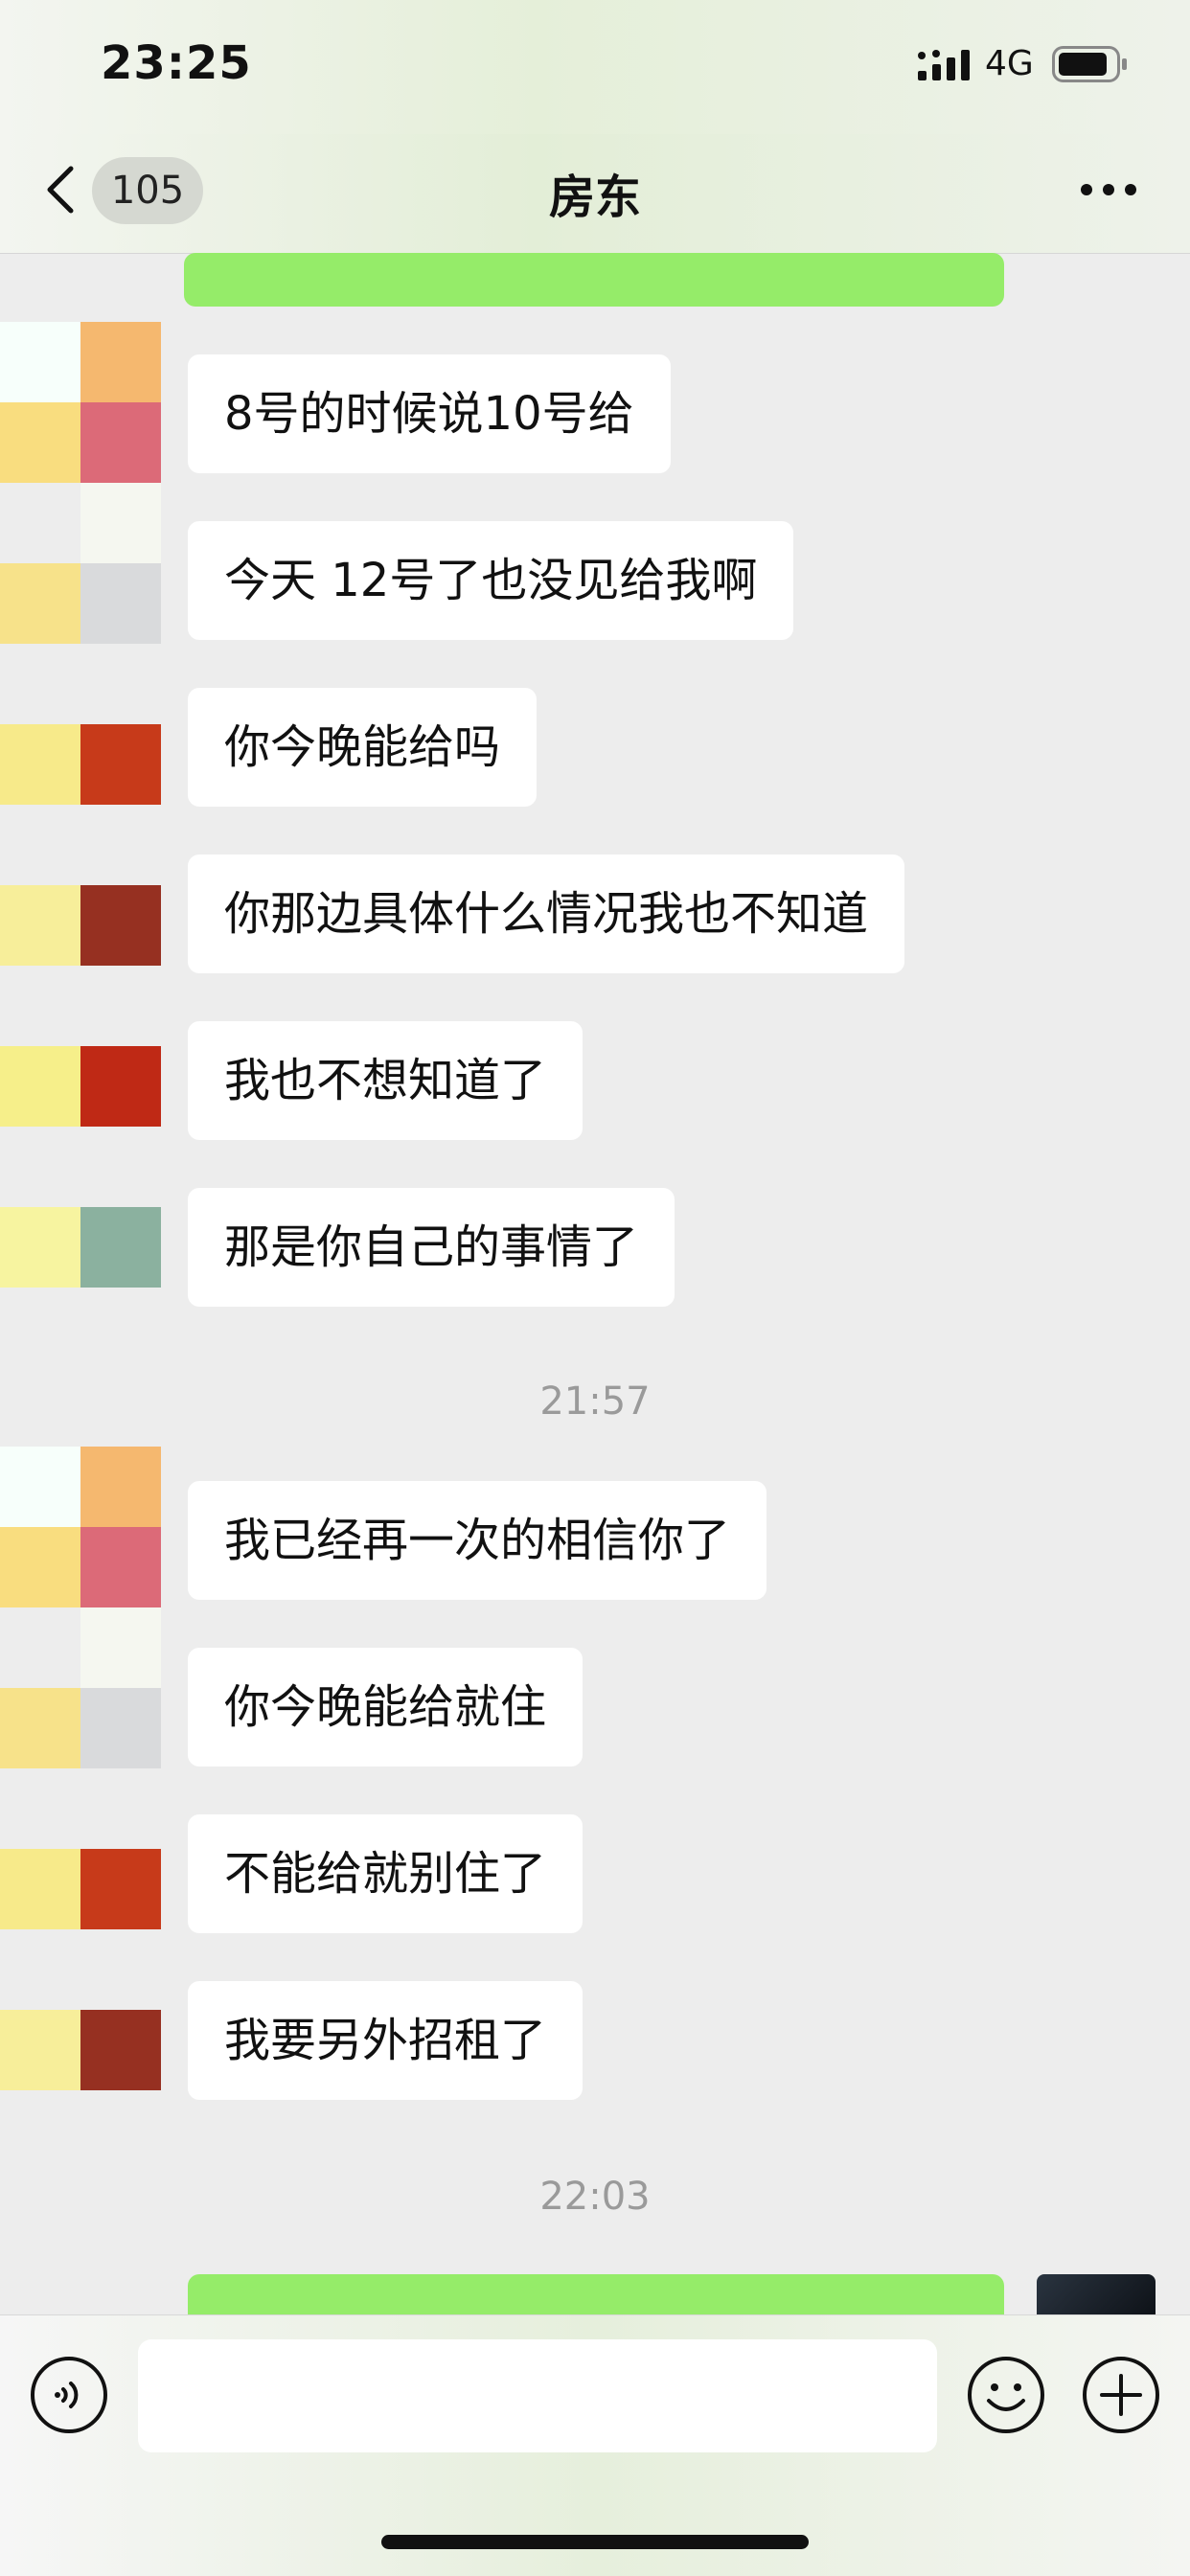 The width and height of the screenshot is (1190, 2576). What do you see at coordinates (595, 2542) in the screenshot?
I see `home-indicator` at bounding box center [595, 2542].